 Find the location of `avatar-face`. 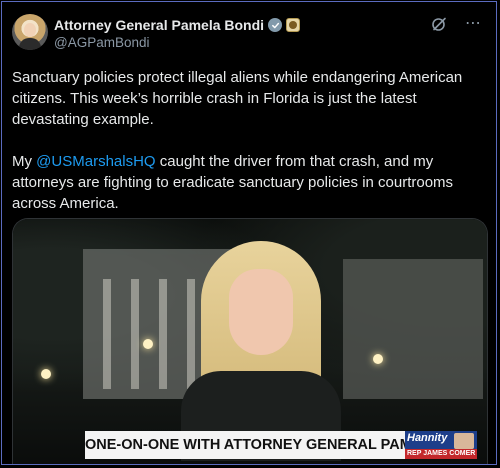

avatar-face is located at coordinates (30, 30).